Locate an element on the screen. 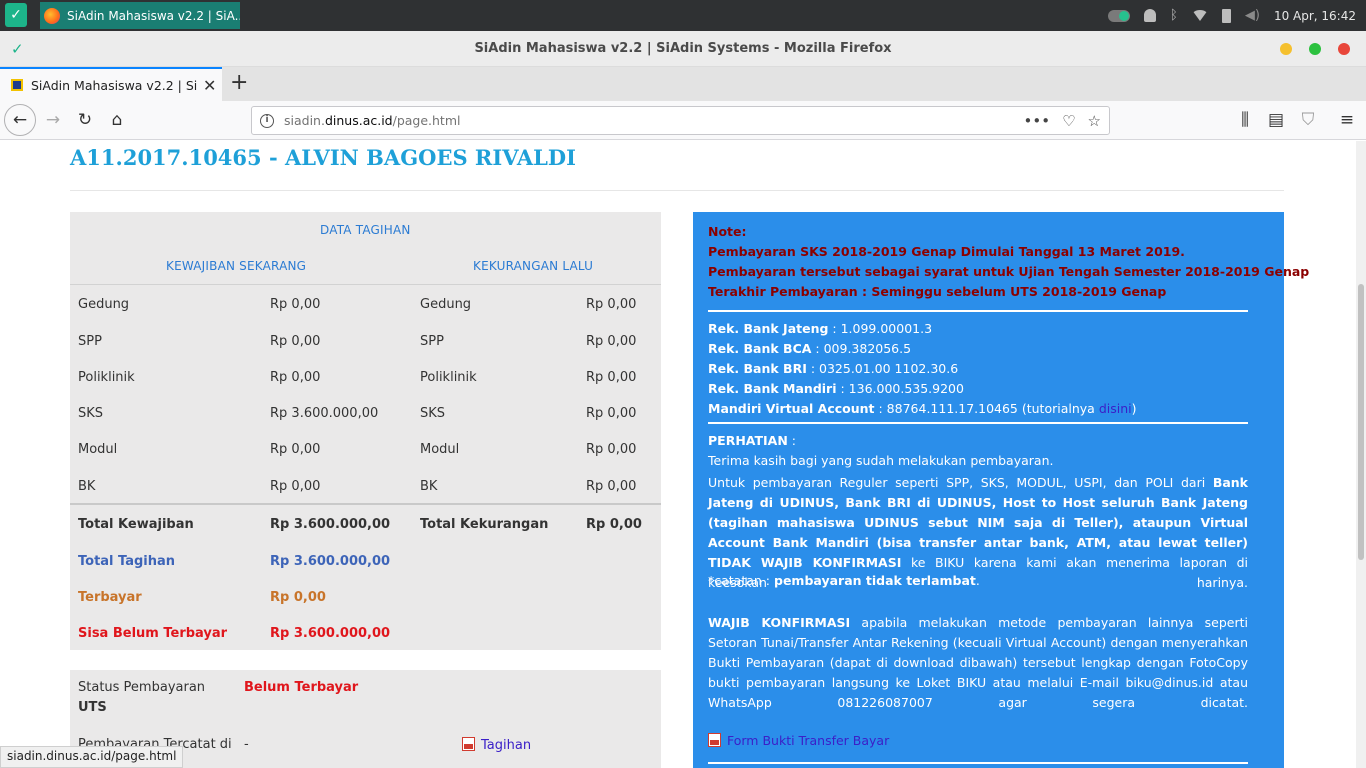 The image size is (1366, 768). library-icon: ⫼ is located at coordinates (1245, 120).